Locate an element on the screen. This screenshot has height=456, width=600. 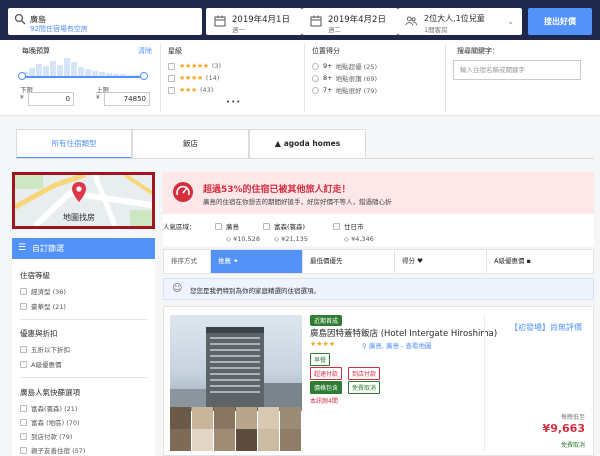
filter-option-label: 富森 (地區) (70) is located at coordinates (55, 423).